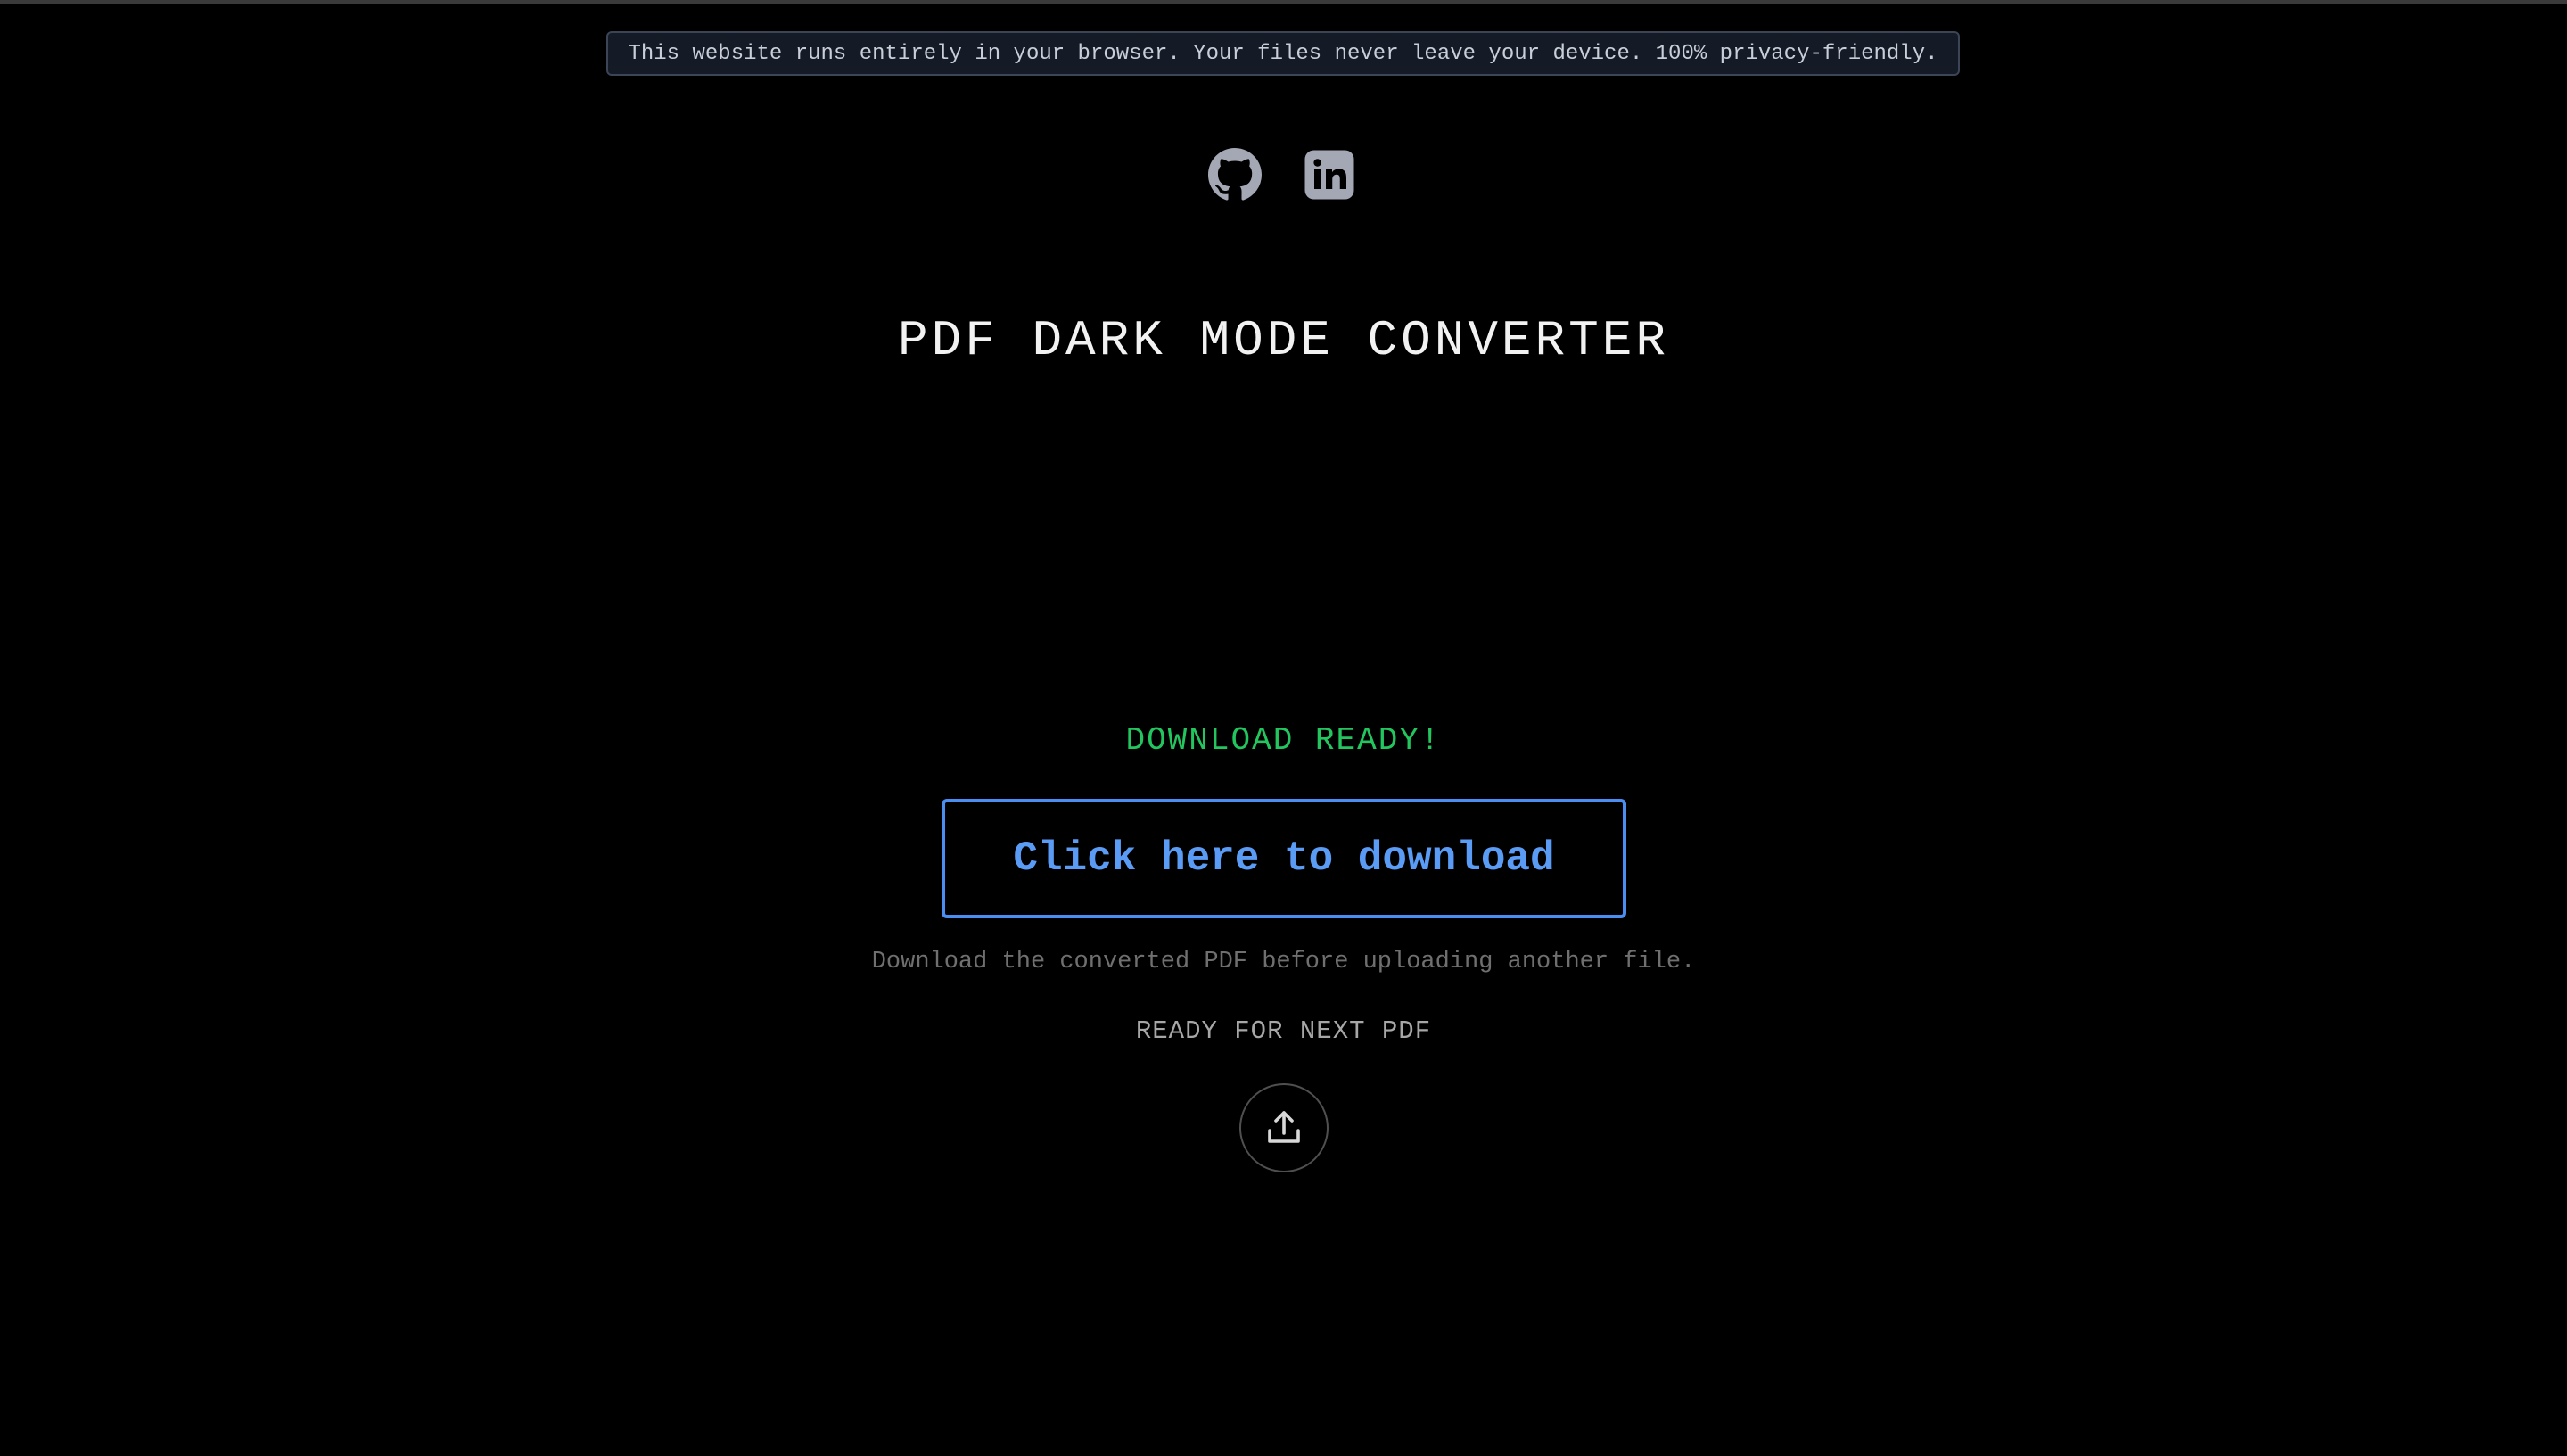  What do you see at coordinates (1283, 741) in the screenshot?
I see `download-ready-status: DOWNLOAD READY!` at bounding box center [1283, 741].